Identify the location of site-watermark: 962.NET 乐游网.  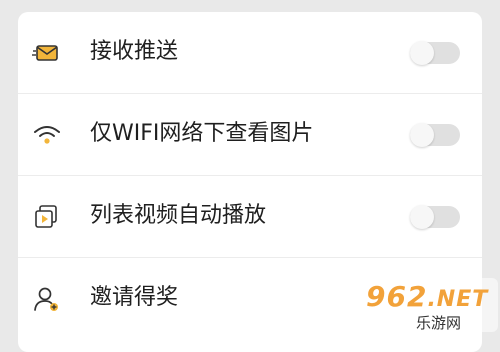
(428, 305).